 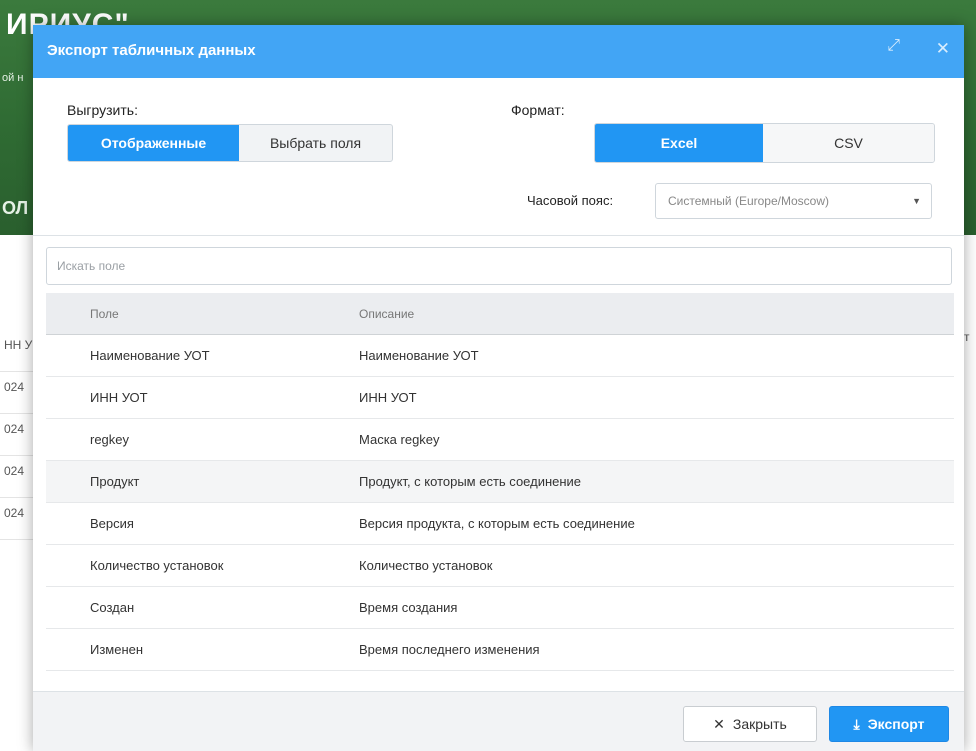 I want to click on background-section-title: ОЛ, so click(x=15, y=208).